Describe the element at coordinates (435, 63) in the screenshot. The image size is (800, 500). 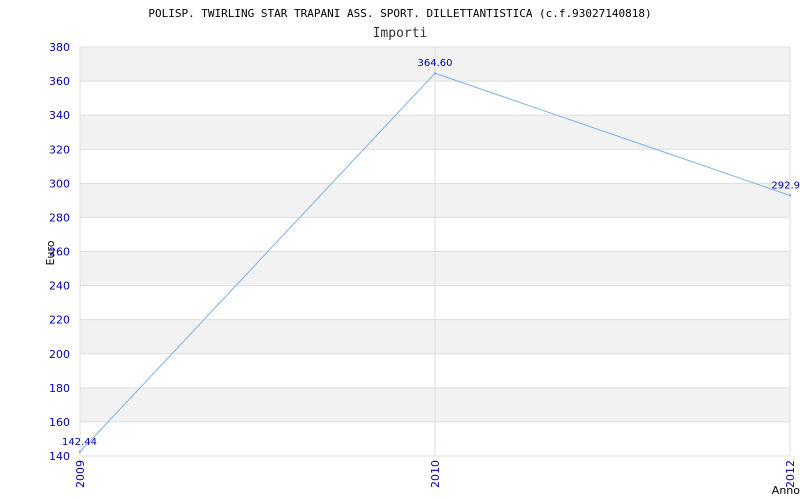
I see `data-label: 364.60` at that location.